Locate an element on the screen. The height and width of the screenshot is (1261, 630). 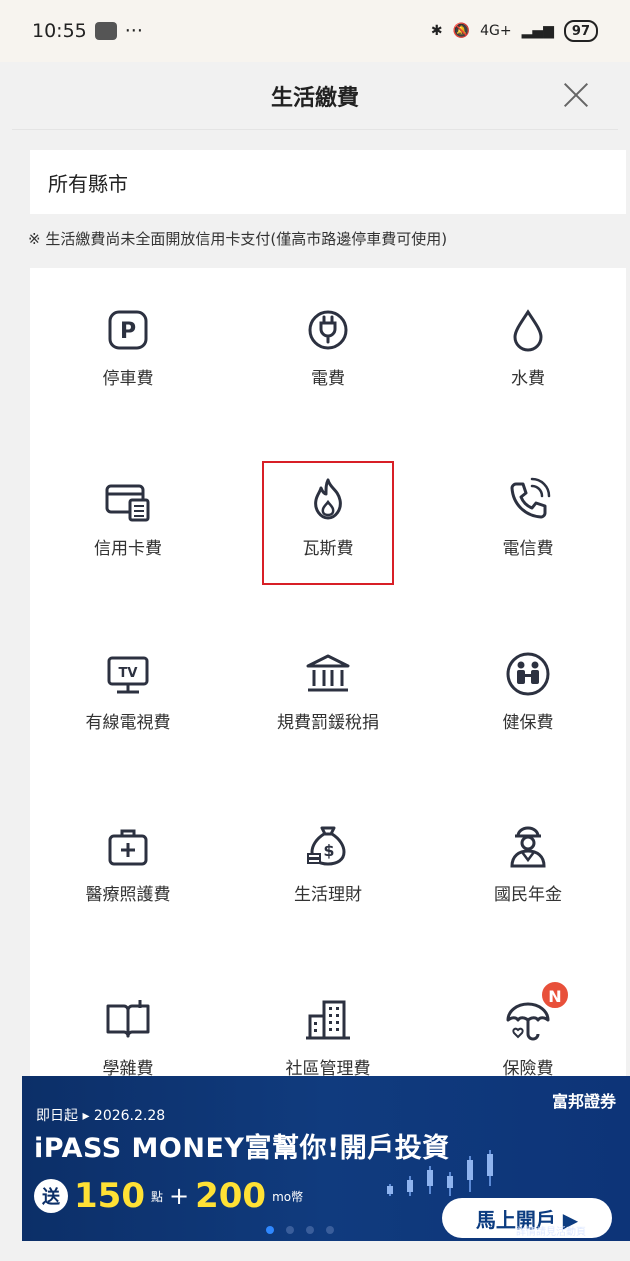
svg-text: TV is located at coordinates (128, 673).